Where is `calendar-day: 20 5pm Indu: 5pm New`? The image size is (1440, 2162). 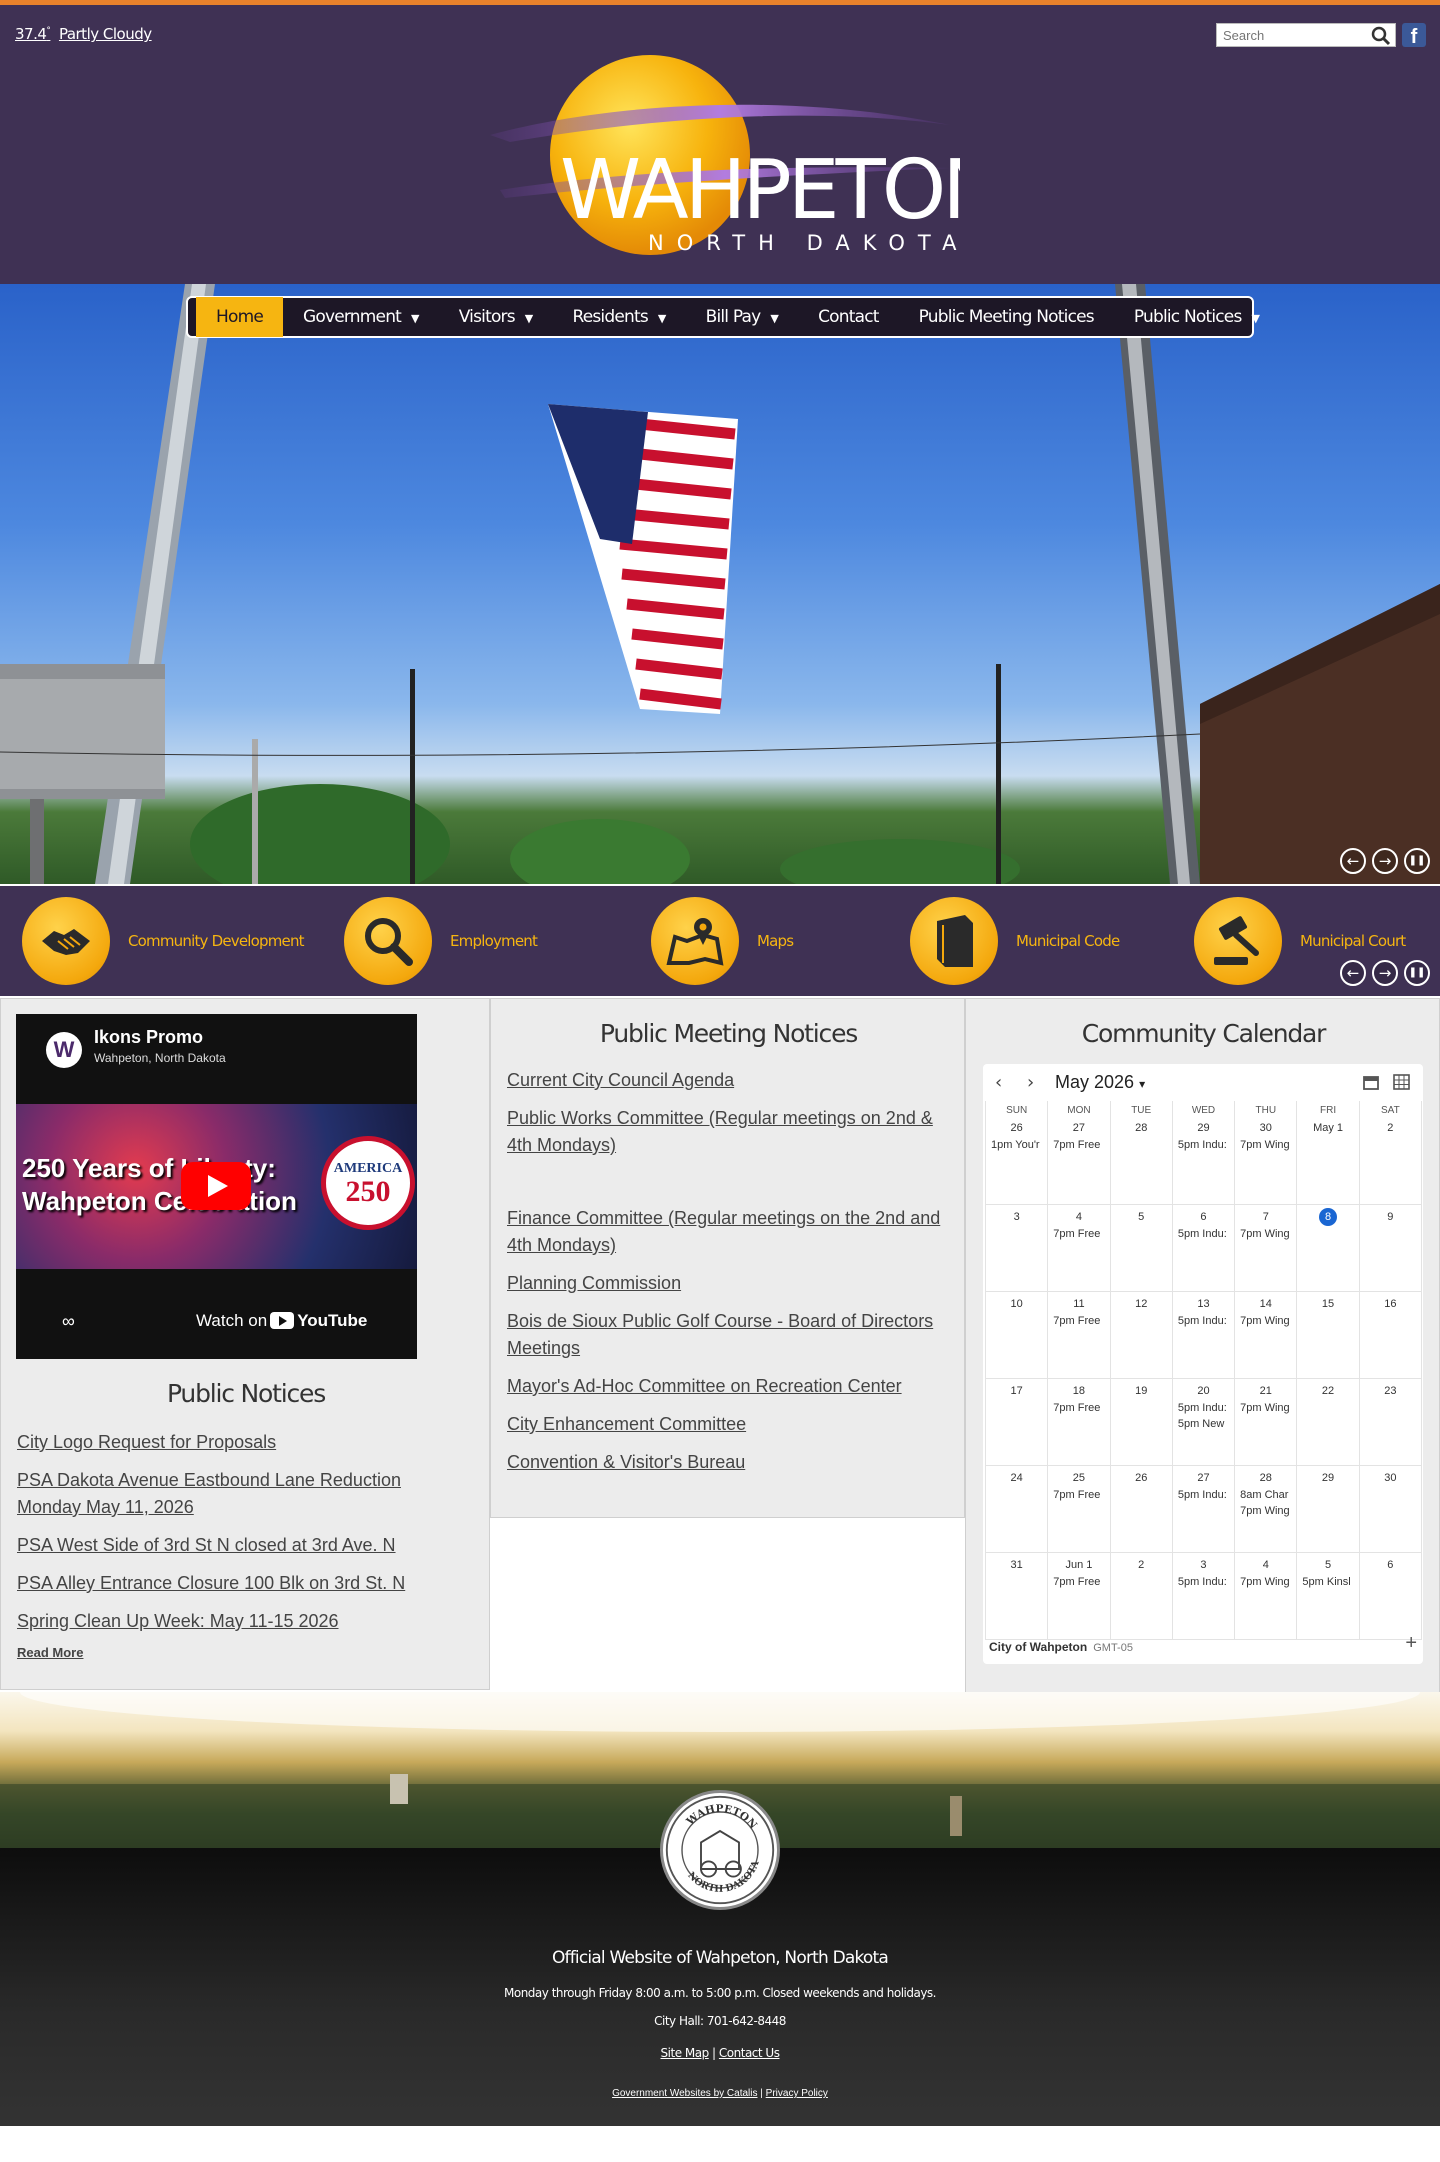 calendar-day: 20 5pm Indu: 5pm New is located at coordinates (1204, 1422).